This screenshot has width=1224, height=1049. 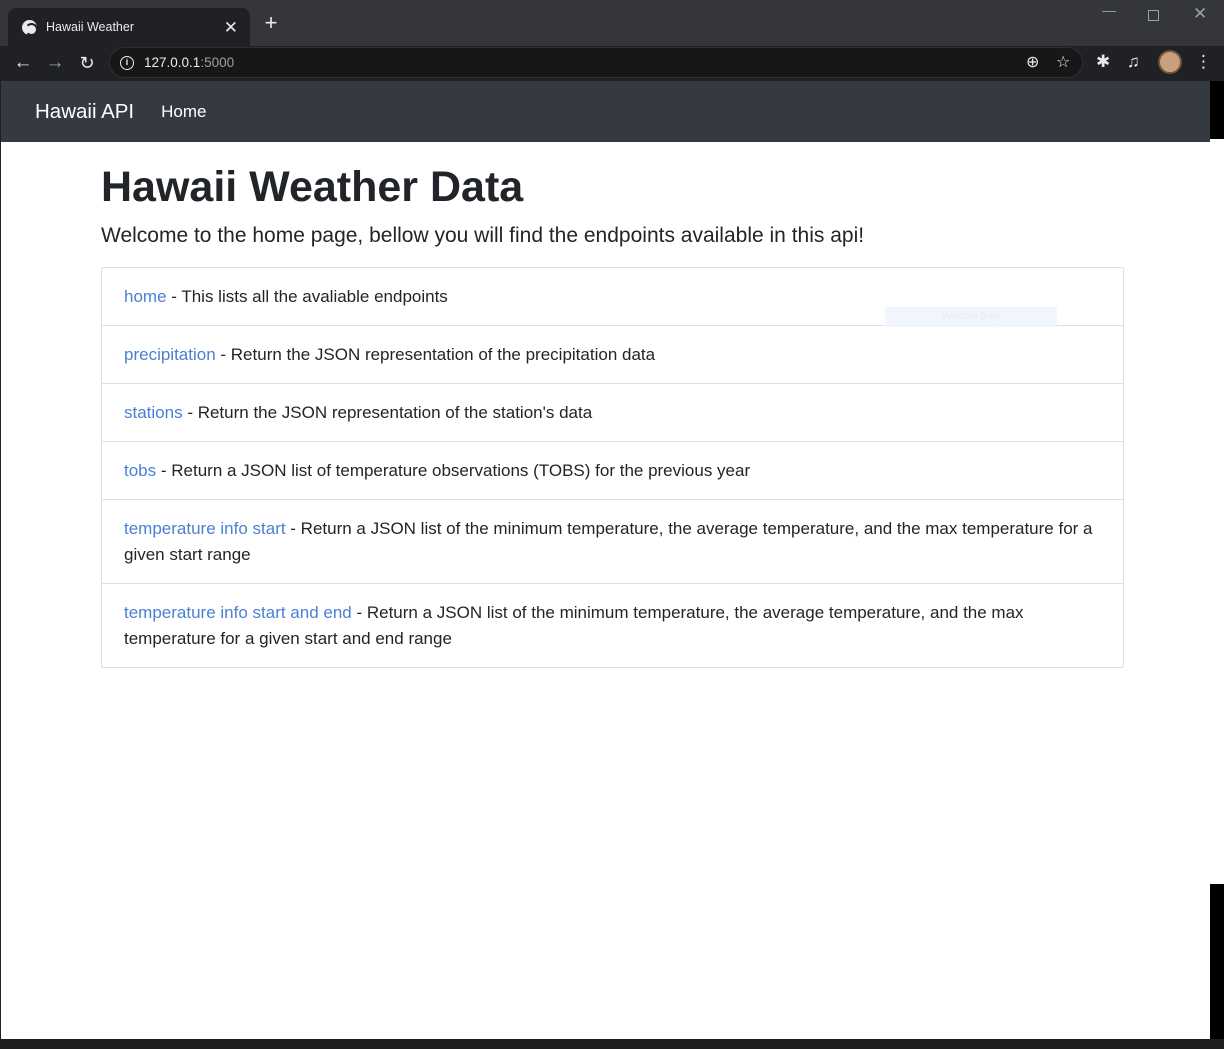 I want to click on back-icon: ←, so click(x=23, y=63).